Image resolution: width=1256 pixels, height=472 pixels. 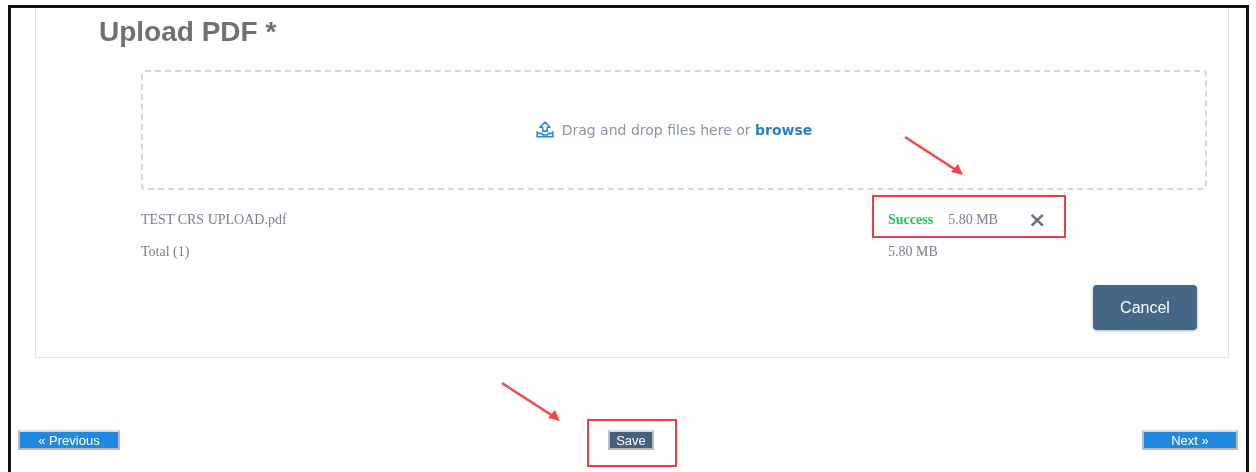 What do you see at coordinates (1190, 440) in the screenshot?
I see `next-button: Next »` at bounding box center [1190, 440].